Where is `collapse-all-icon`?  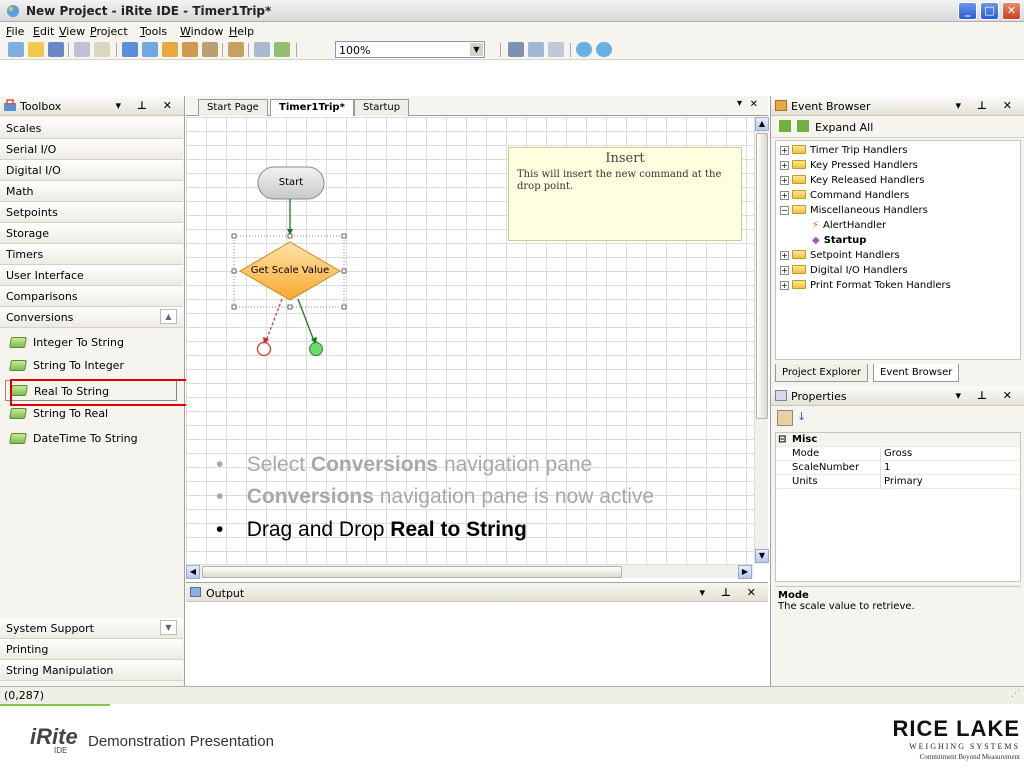
collapse-all-icon is located at coordinates (785, 126).